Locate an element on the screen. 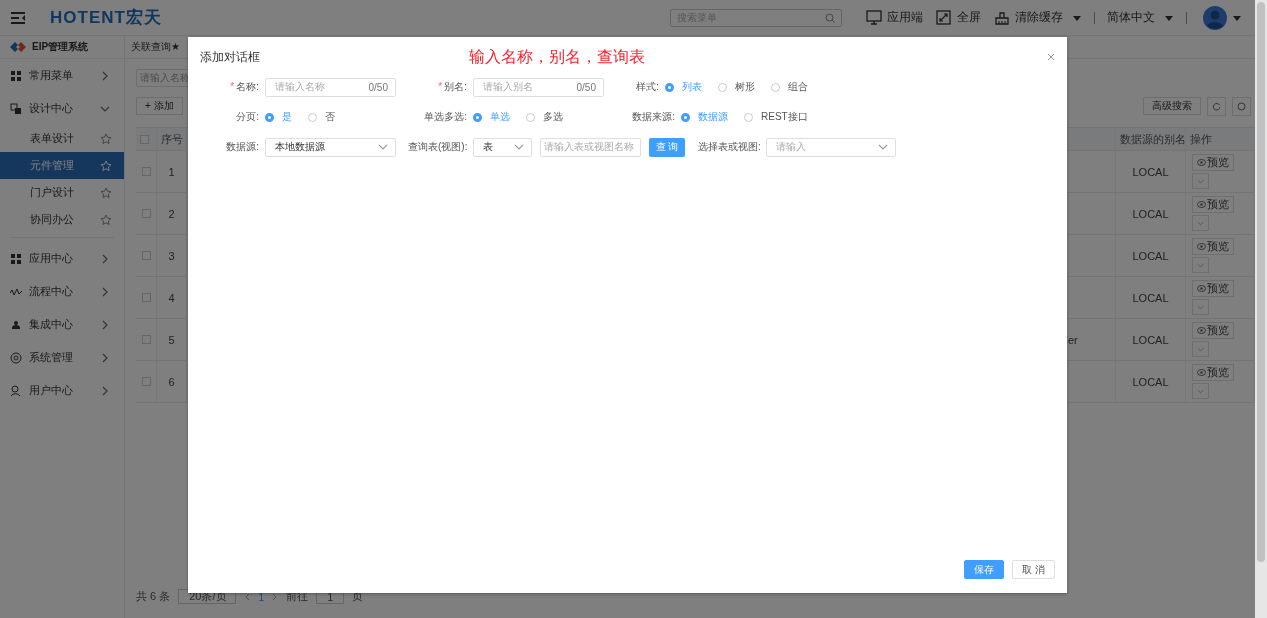 The width and height of the screenshot is (1267, 618). column-header: 数据源的别名 is located at coordinates (1151, 139).